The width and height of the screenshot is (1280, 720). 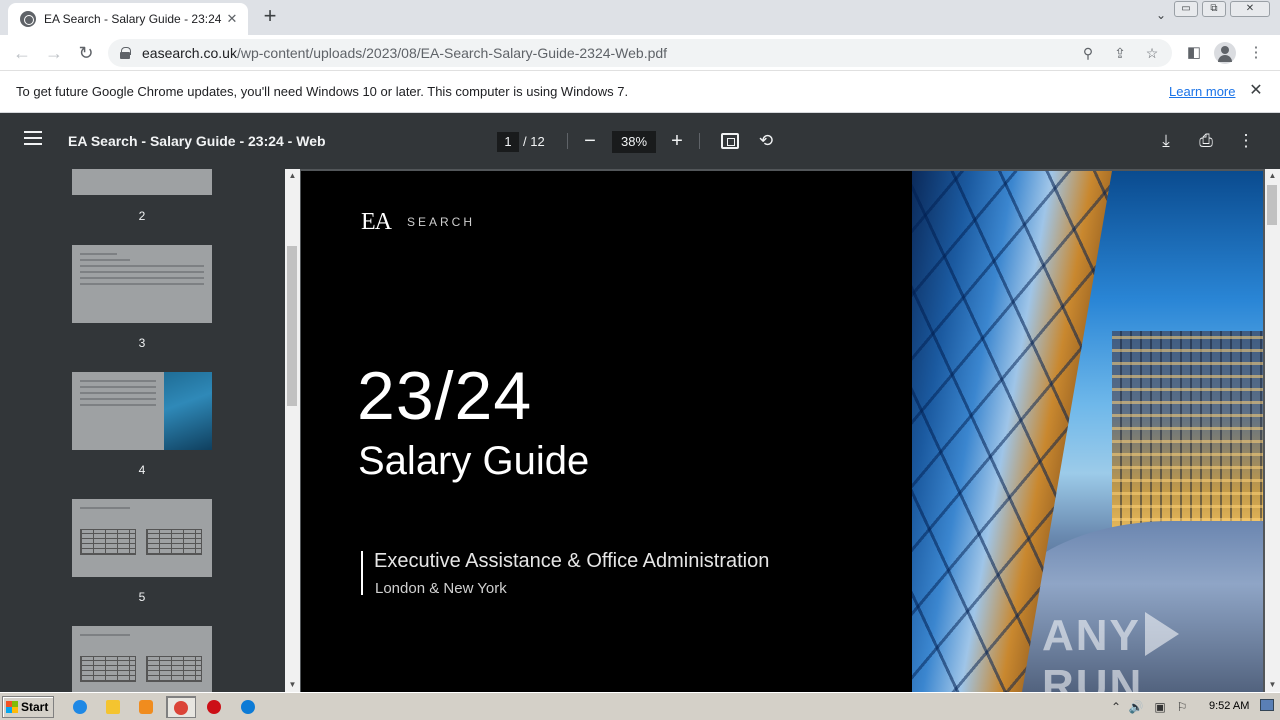 I want to click on file-explorer-icon, so click(x=113, y=707).